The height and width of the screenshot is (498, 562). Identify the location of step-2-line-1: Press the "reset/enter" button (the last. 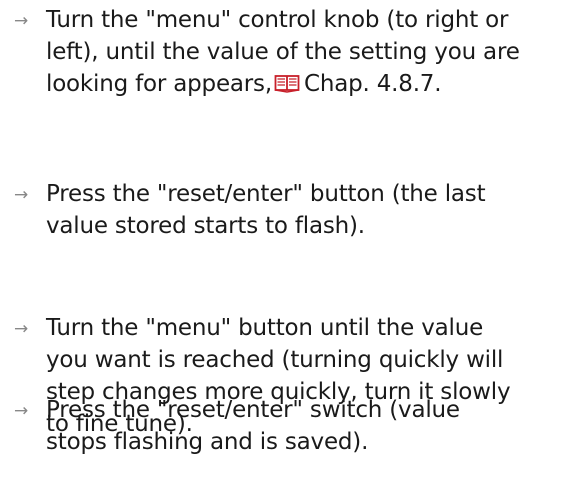
(266, 194).